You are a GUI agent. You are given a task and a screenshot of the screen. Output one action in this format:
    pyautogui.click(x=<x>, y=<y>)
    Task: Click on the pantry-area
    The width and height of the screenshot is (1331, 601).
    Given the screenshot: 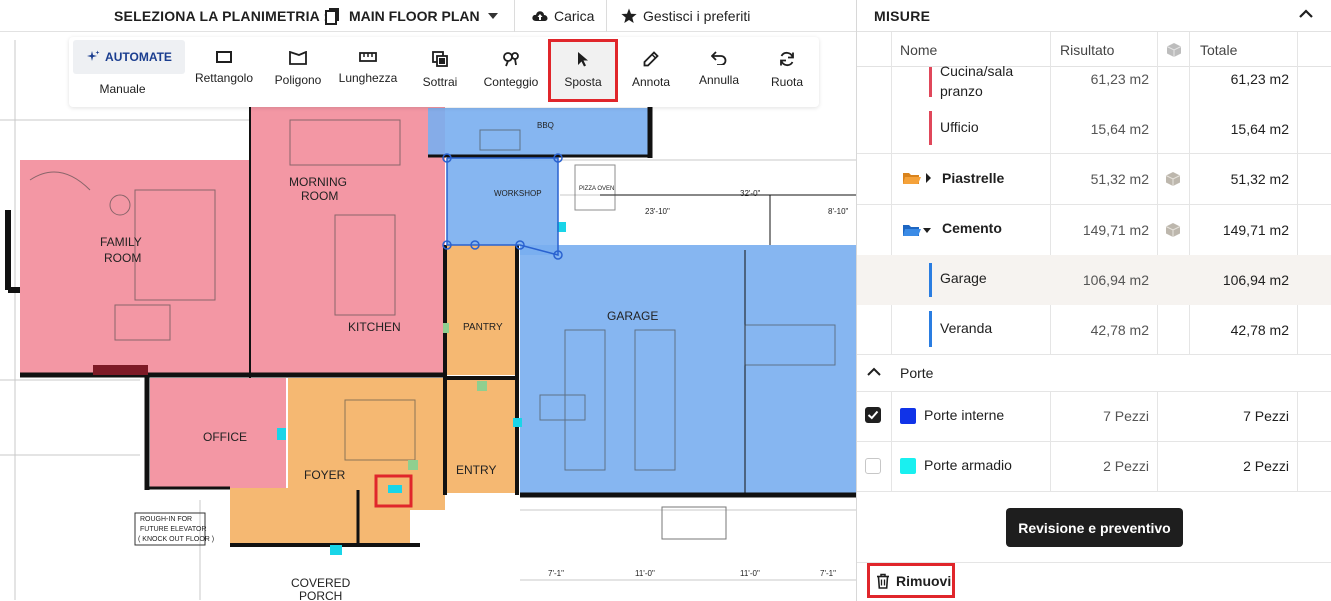 What is the action you would take?
    pyautogui.click(x=482, y=310)
    